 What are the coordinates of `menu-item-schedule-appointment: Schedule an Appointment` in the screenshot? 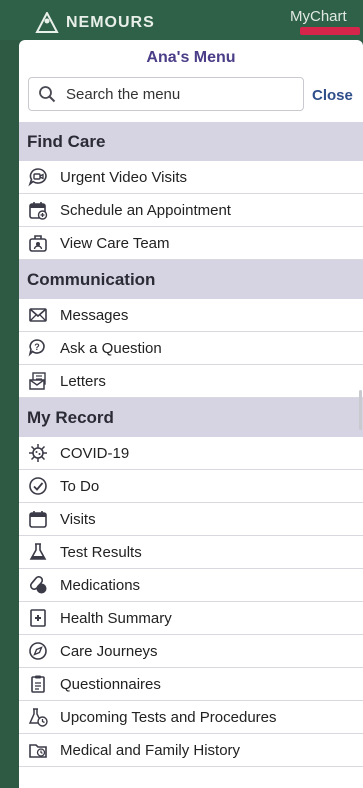 It's located at (191, 210).